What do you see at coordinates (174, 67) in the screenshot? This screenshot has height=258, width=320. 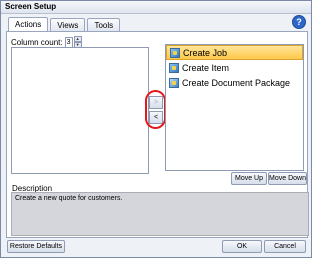 I see `create-item-icon` at bounding box center [174, 67].